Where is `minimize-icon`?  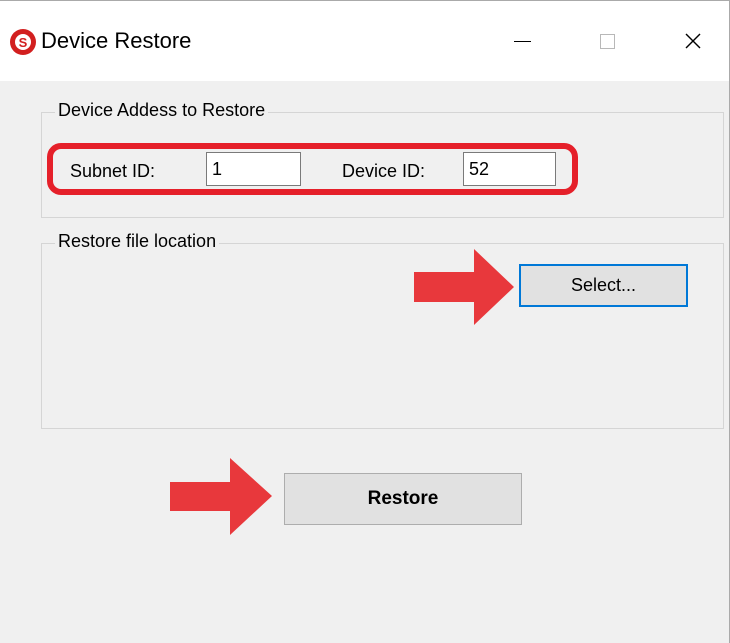 minimize-icon is located at coordinates (522, 41).